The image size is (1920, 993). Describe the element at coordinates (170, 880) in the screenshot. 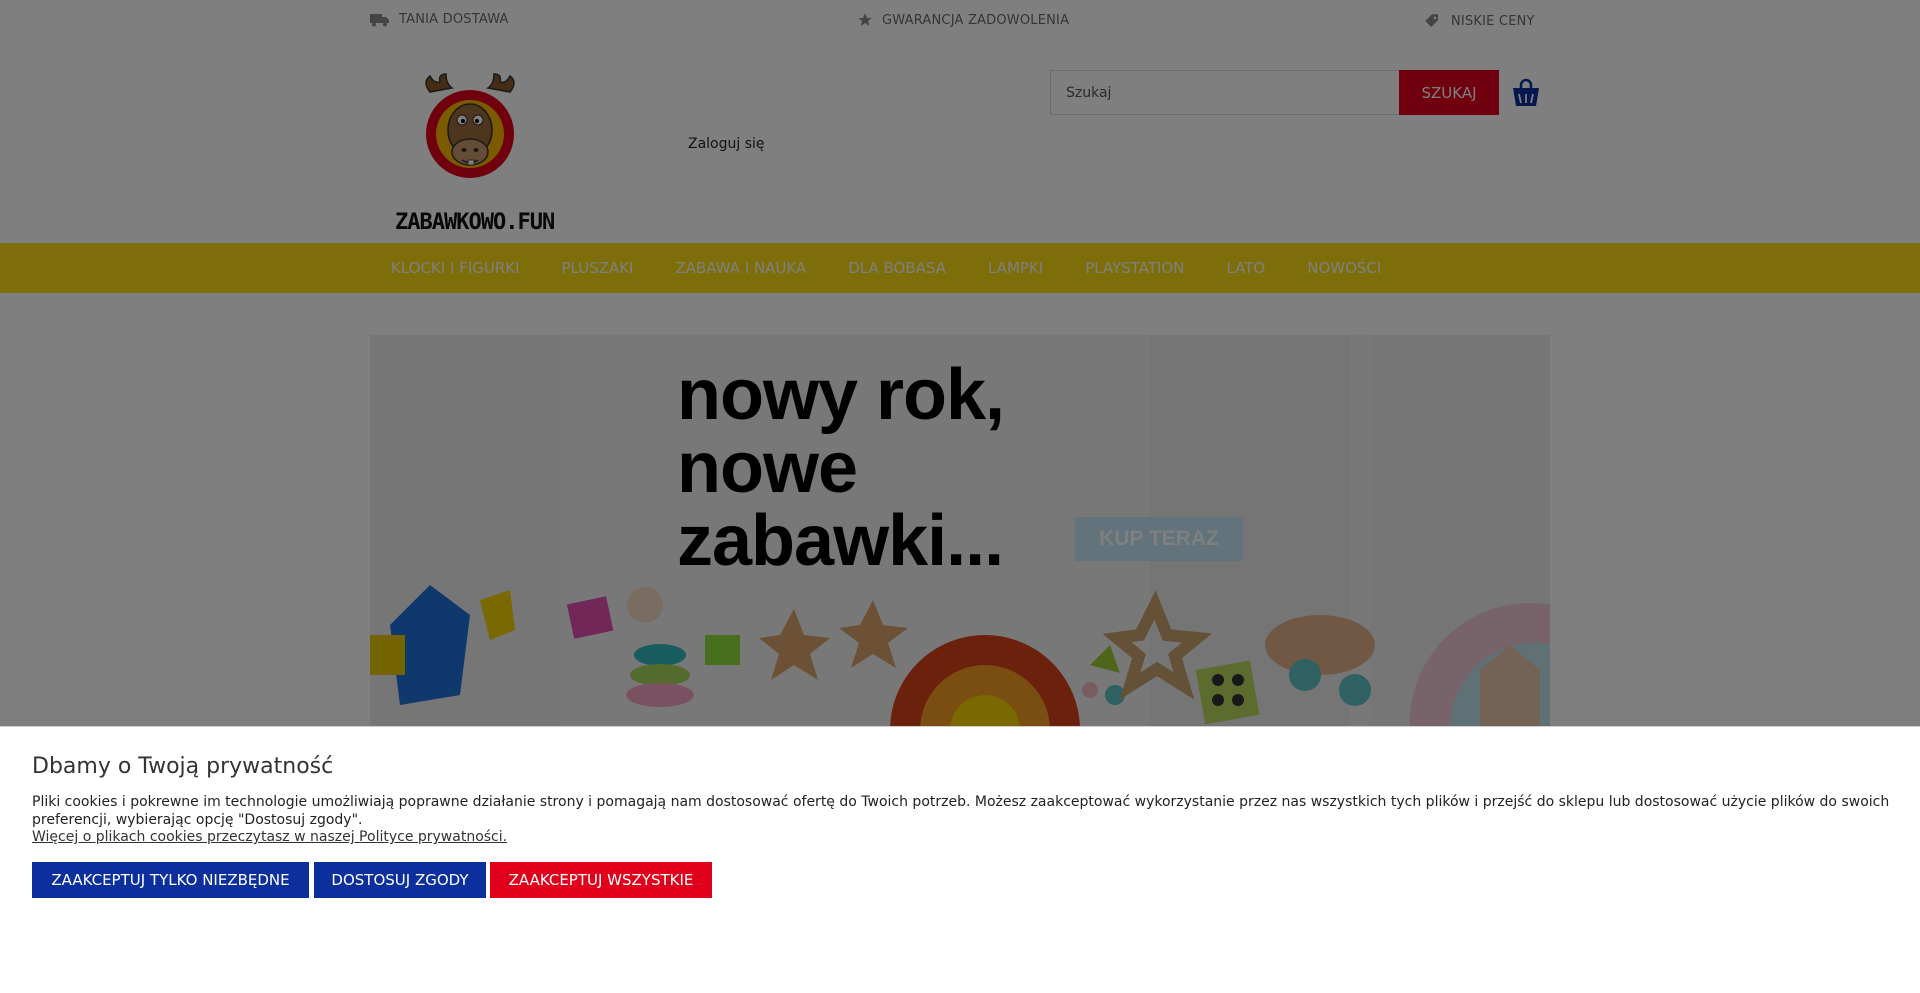

I see `accept-necessary-button: ZAAKCEPTUJ TYLKO NIEZBĘDNE` at that location.